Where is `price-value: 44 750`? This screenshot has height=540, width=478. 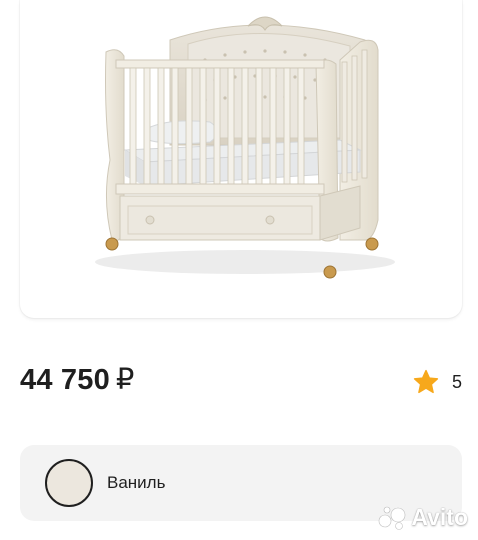
price-value: 44 750 is located at coordinates (65, 380).